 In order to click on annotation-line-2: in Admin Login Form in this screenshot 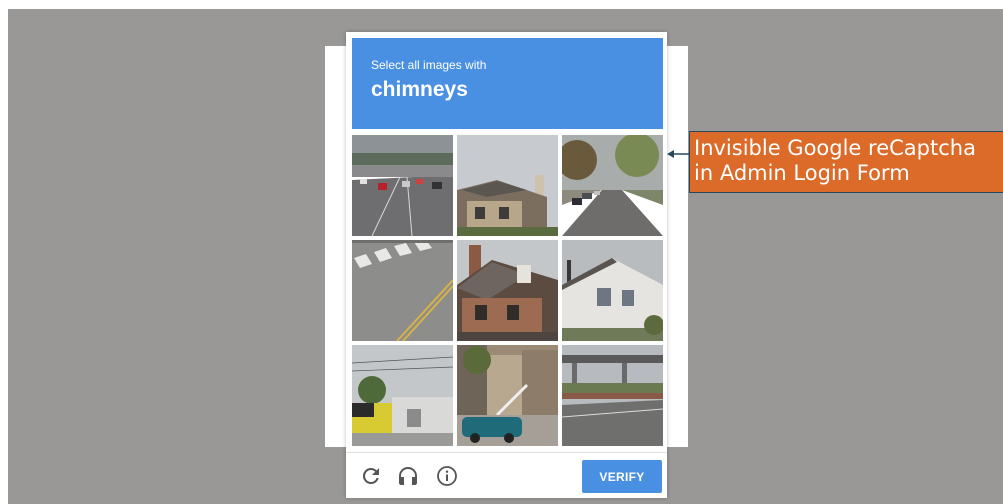, I will do `click(802, 173)`.